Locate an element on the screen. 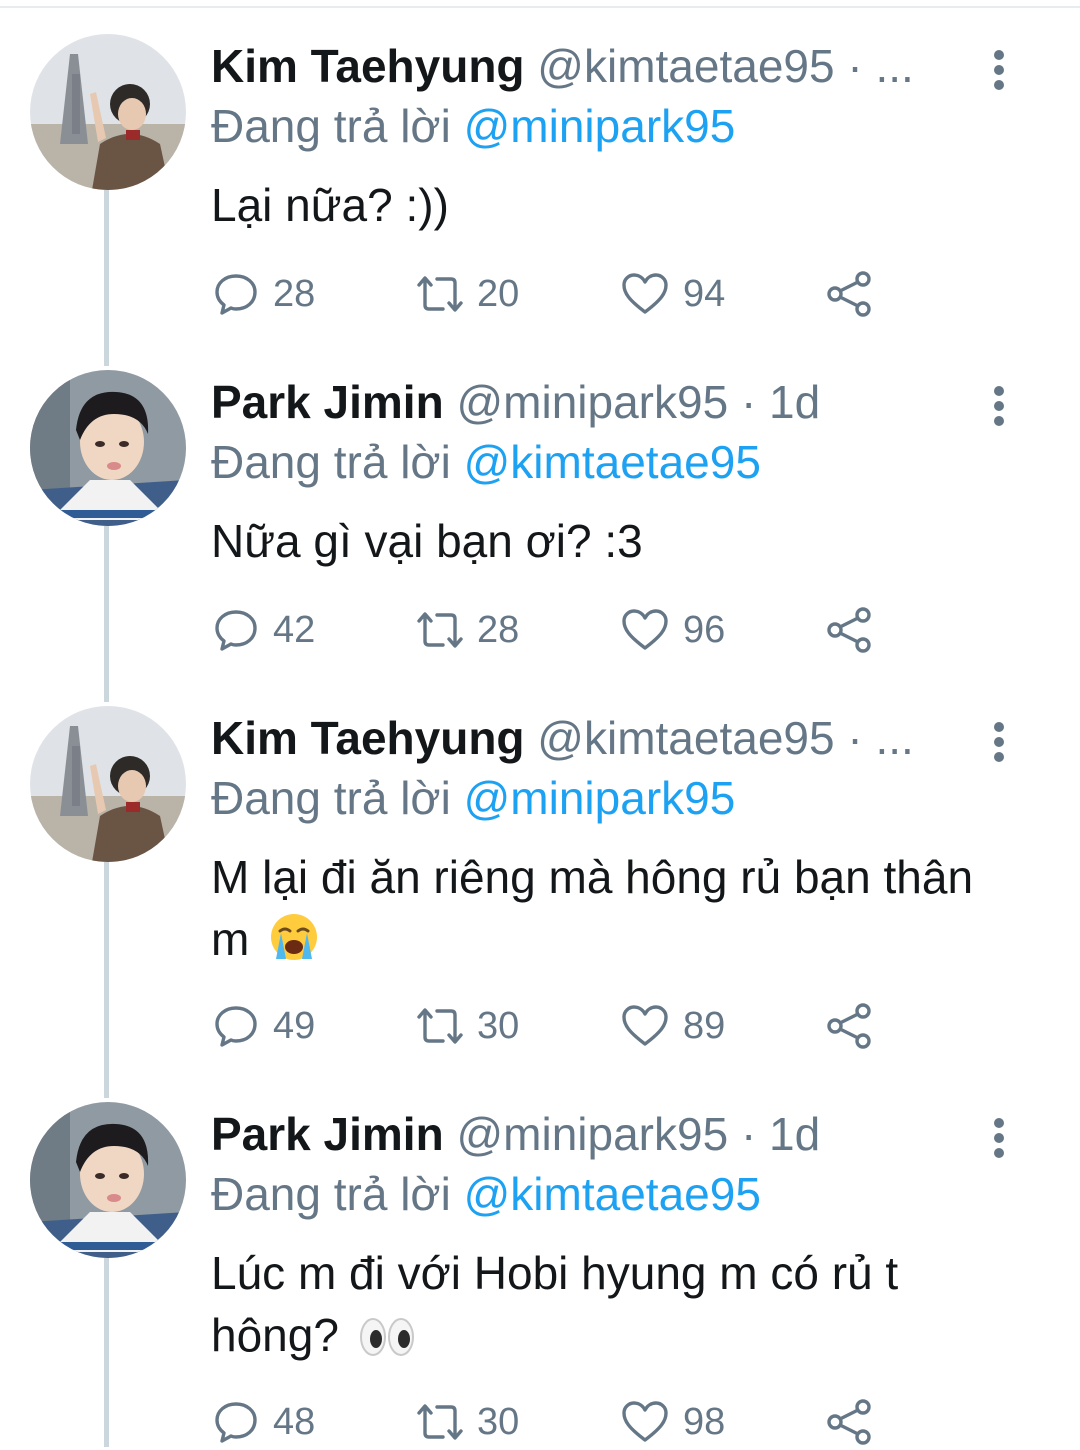 Image resolution: width=1080 pixels, height=1450 pixels. eyes-icon is located at coordinates (387, 1343).